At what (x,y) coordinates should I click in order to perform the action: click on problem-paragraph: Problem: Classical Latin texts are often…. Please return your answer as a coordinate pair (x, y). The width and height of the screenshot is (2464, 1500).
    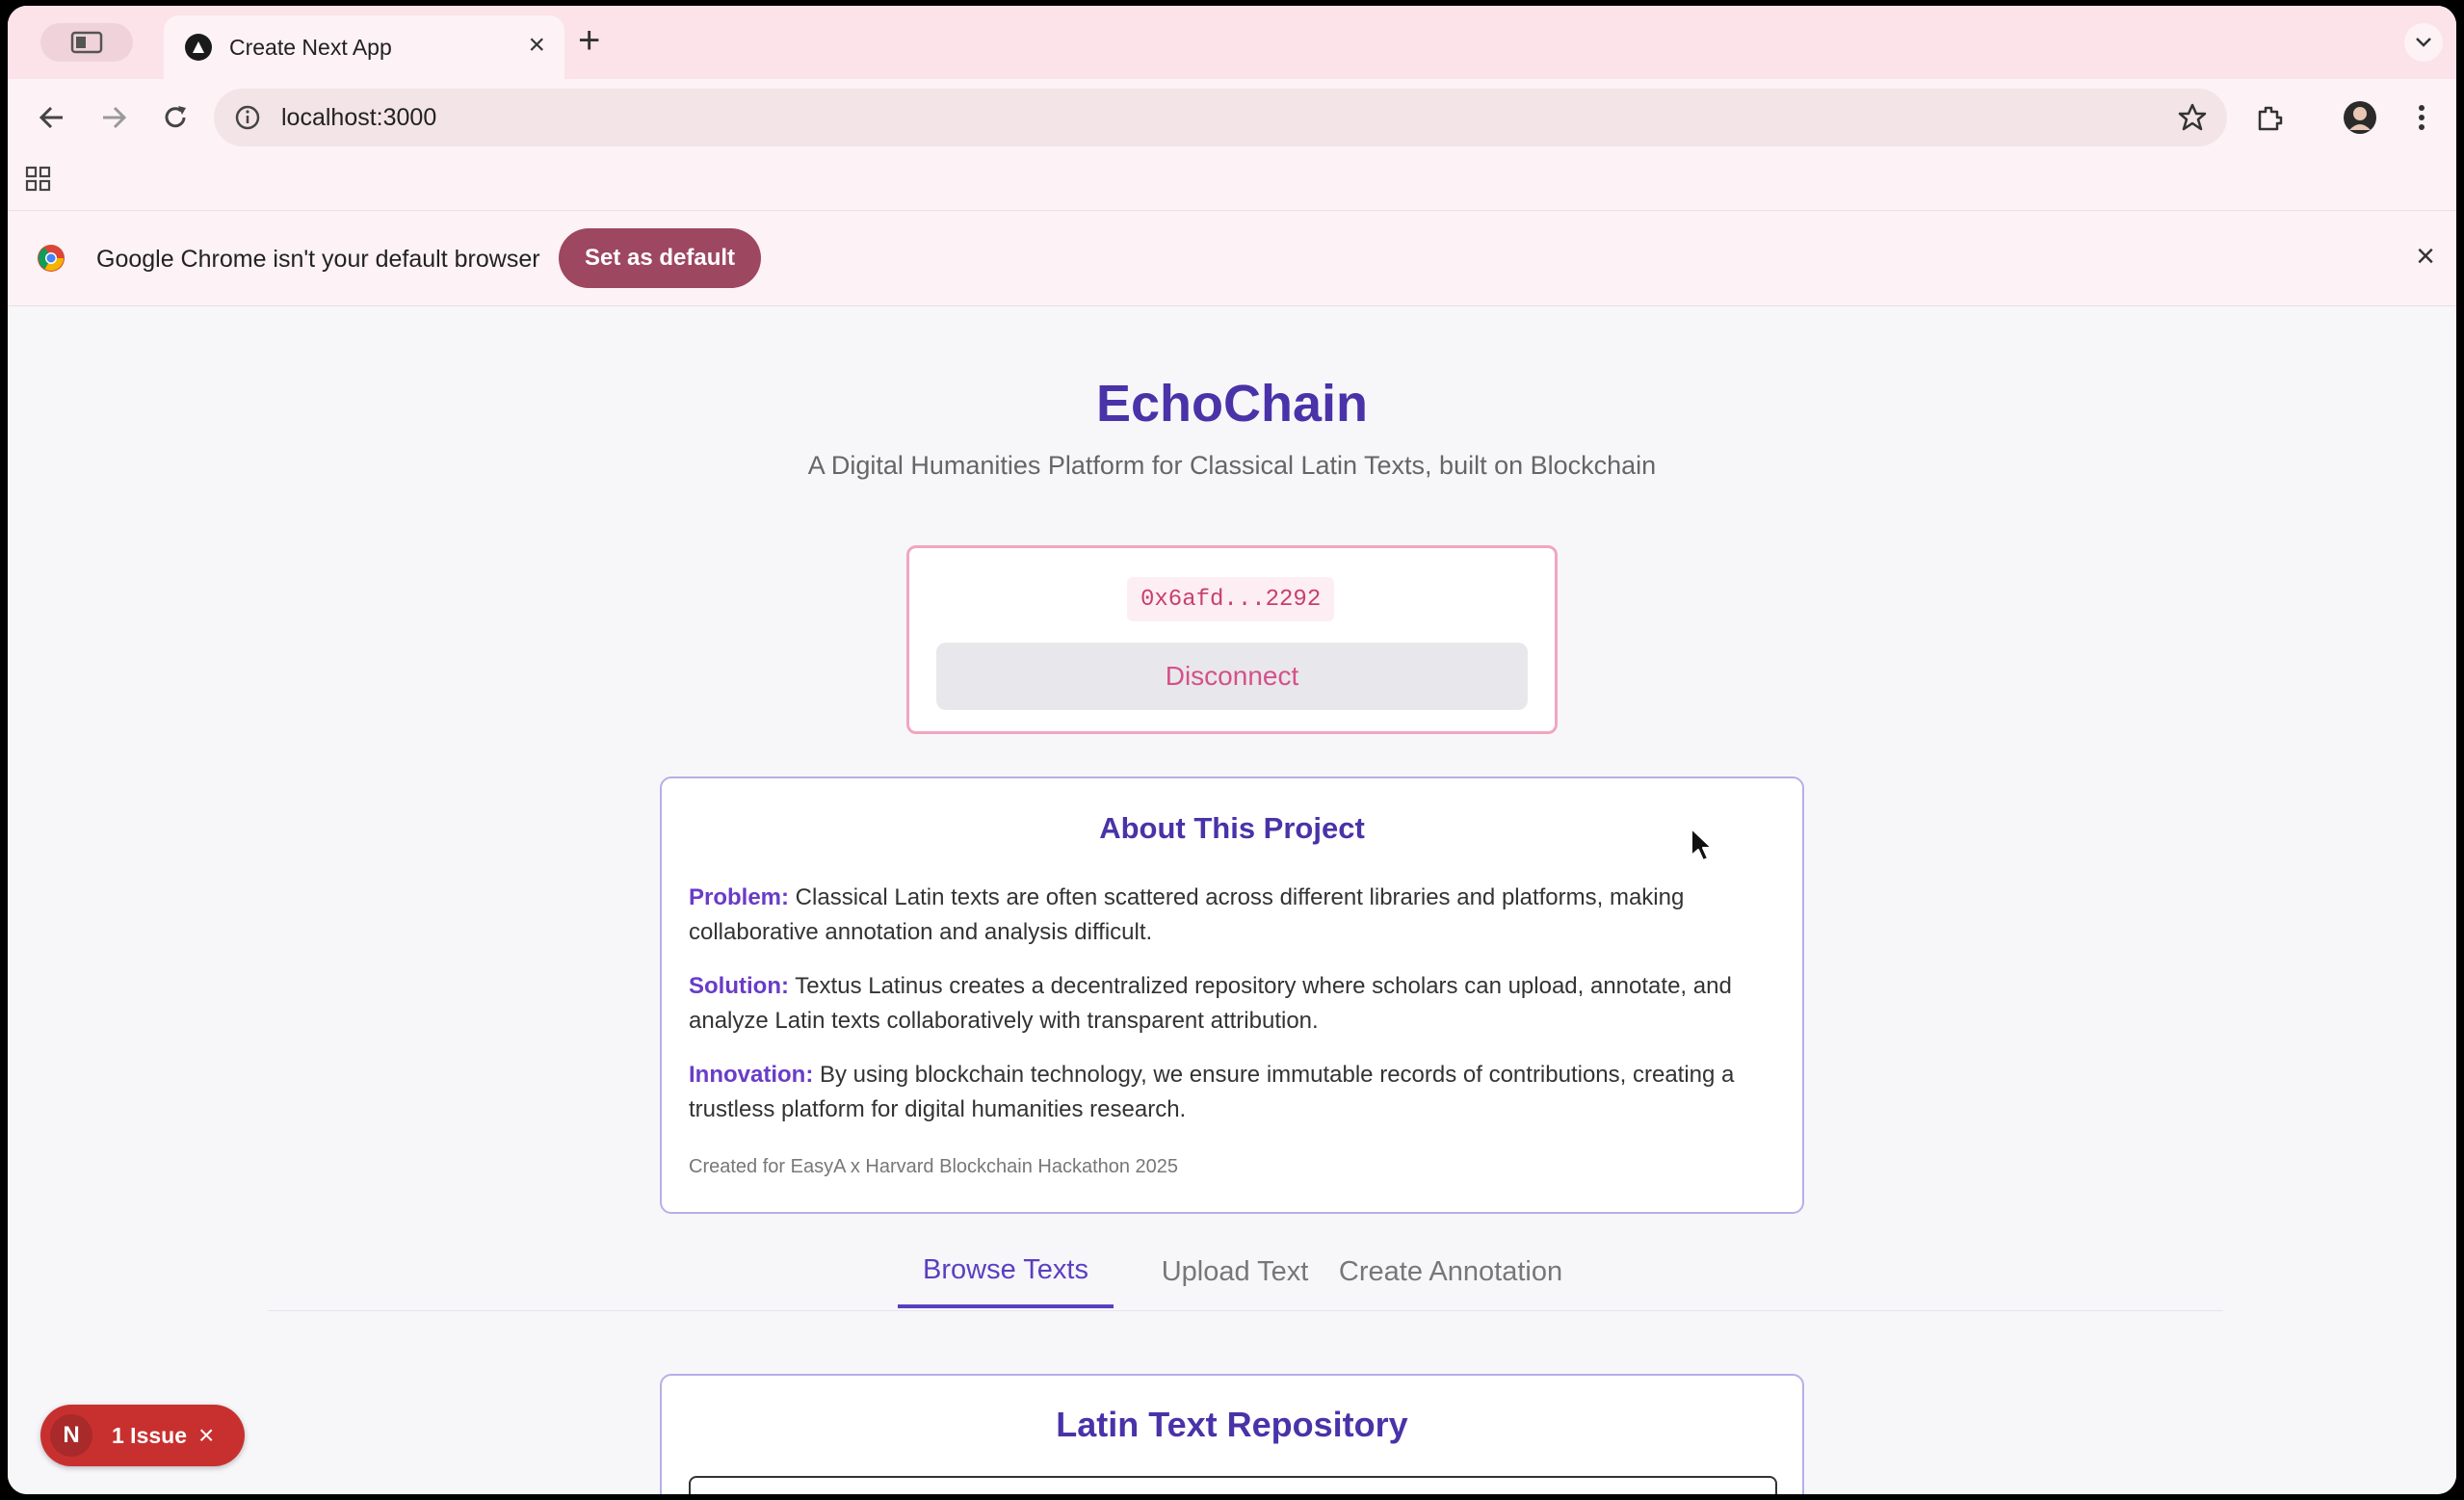
    Looking at the image, I should click on (1233, 915).